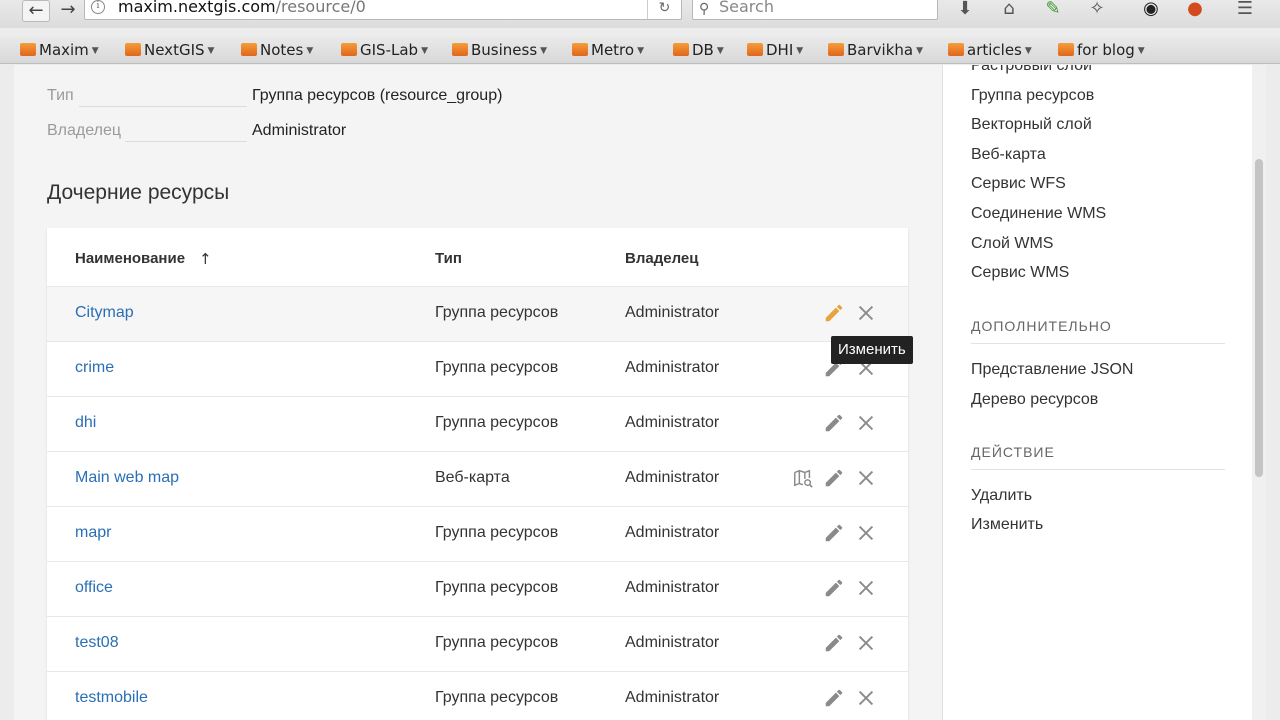 This screenshot has height=720, width=1280. Describe the element at coordinates (1245, 10) in the screenshot. I see `menu-icon: ☰` at that location.